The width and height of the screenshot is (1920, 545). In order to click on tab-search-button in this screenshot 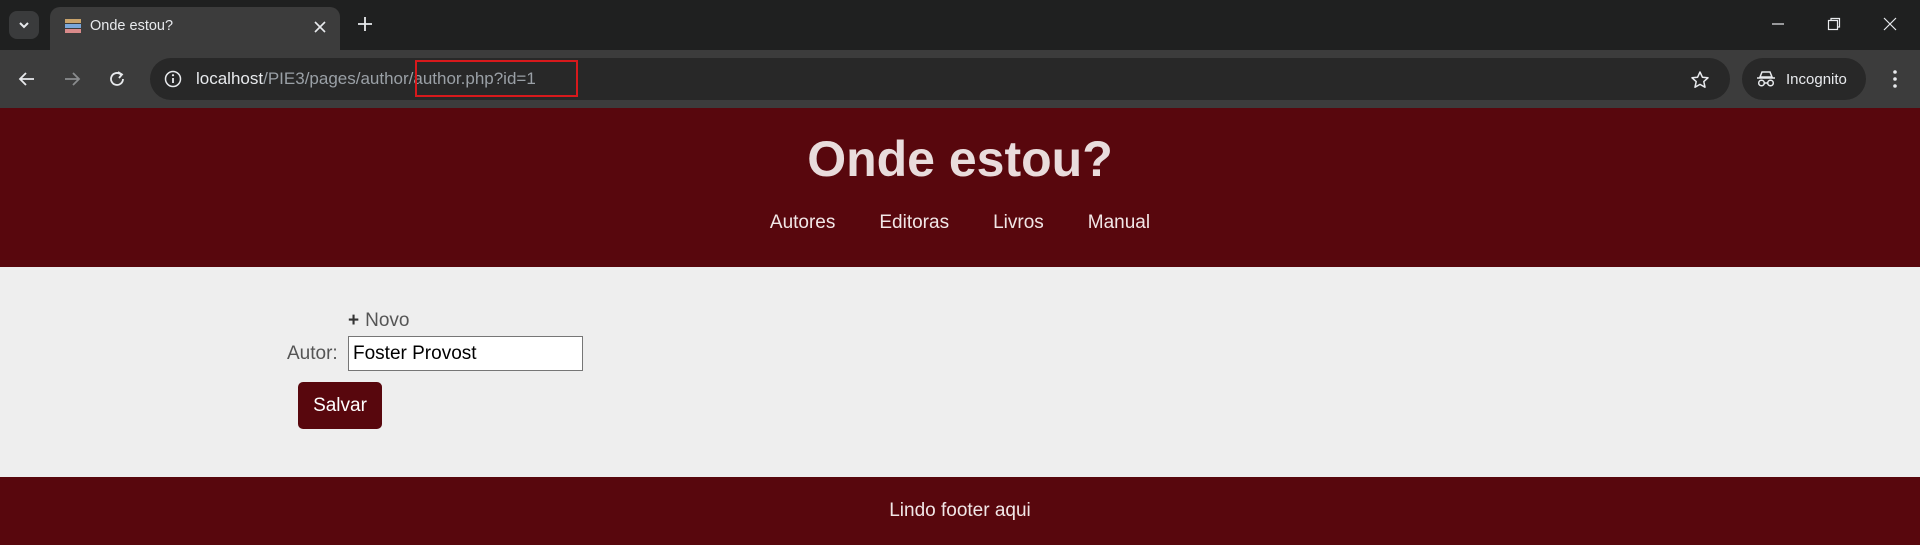, I will do `click(24, 25)`.